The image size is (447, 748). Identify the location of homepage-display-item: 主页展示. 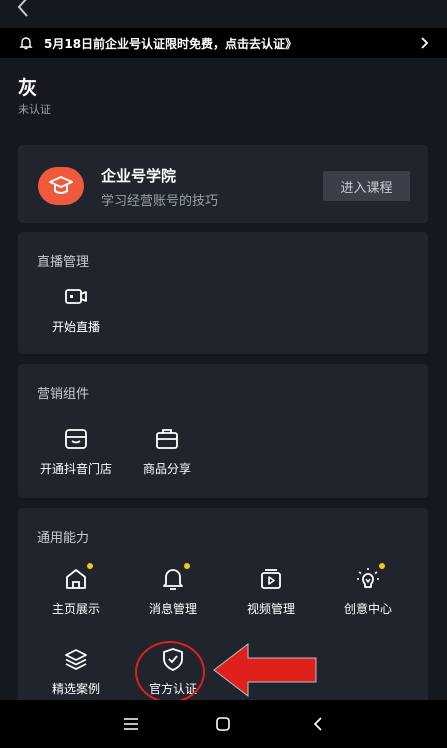
(76, 590).